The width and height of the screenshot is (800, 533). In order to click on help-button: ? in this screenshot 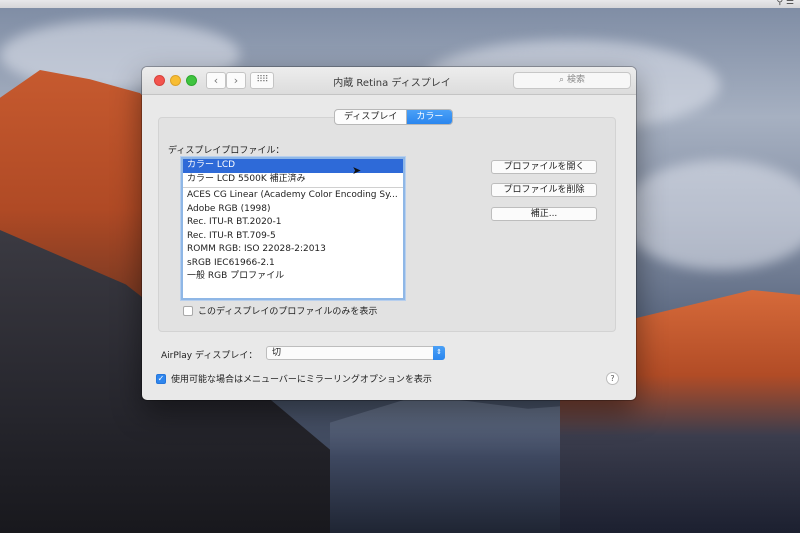, I will do `click(612, 378)`.